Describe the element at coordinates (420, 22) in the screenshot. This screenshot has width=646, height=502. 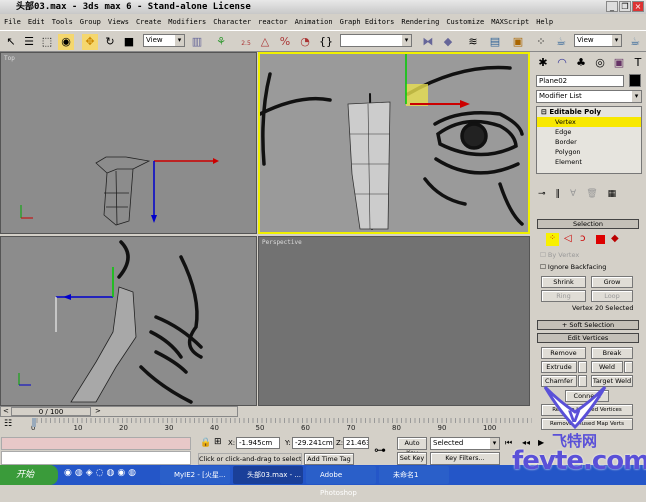
I see `menu-rendering: Rendering` at that location.